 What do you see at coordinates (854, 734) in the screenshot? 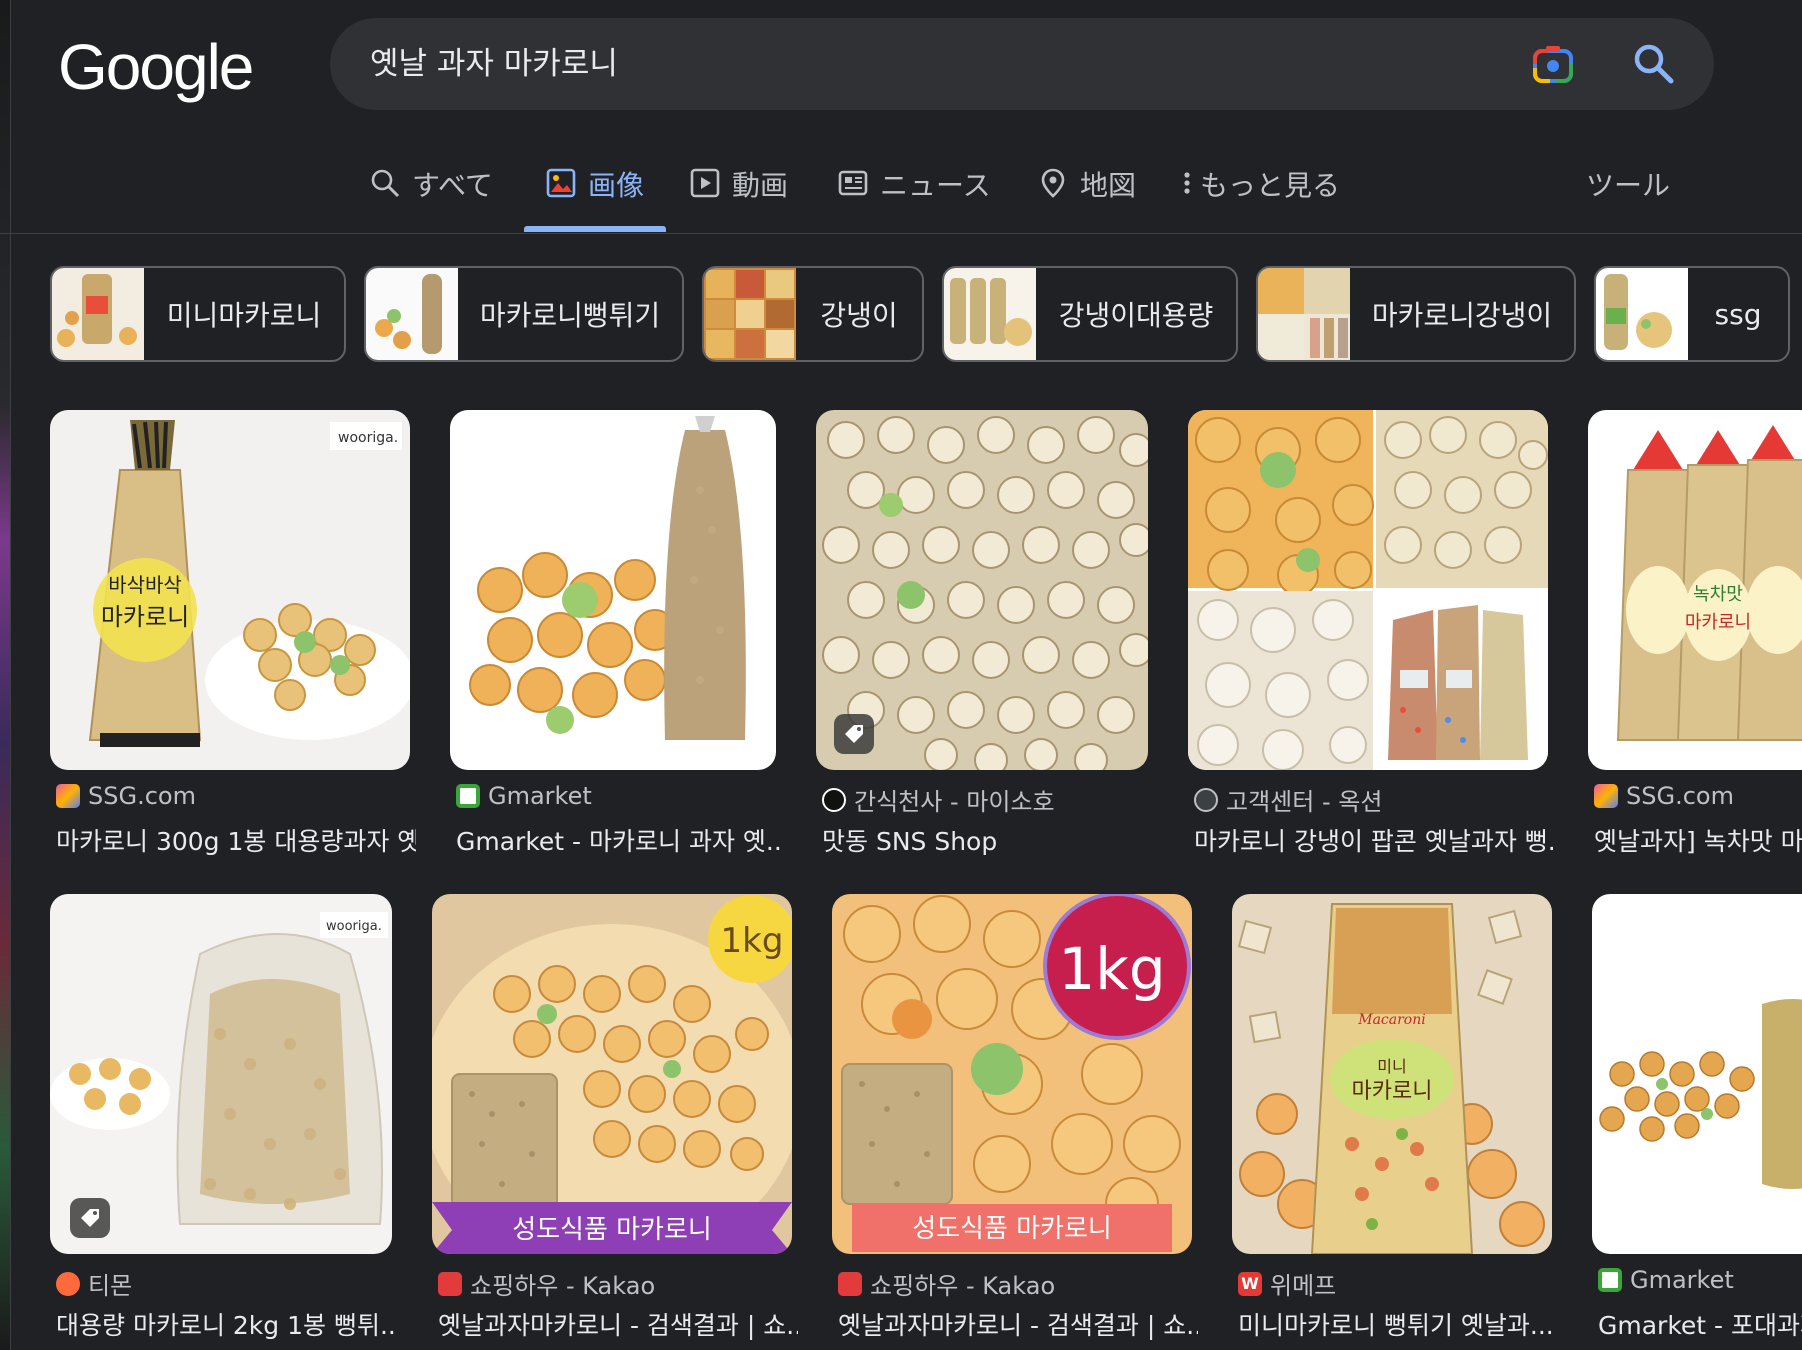
I see `product-tag-icon` at bounding box center [854, 734].